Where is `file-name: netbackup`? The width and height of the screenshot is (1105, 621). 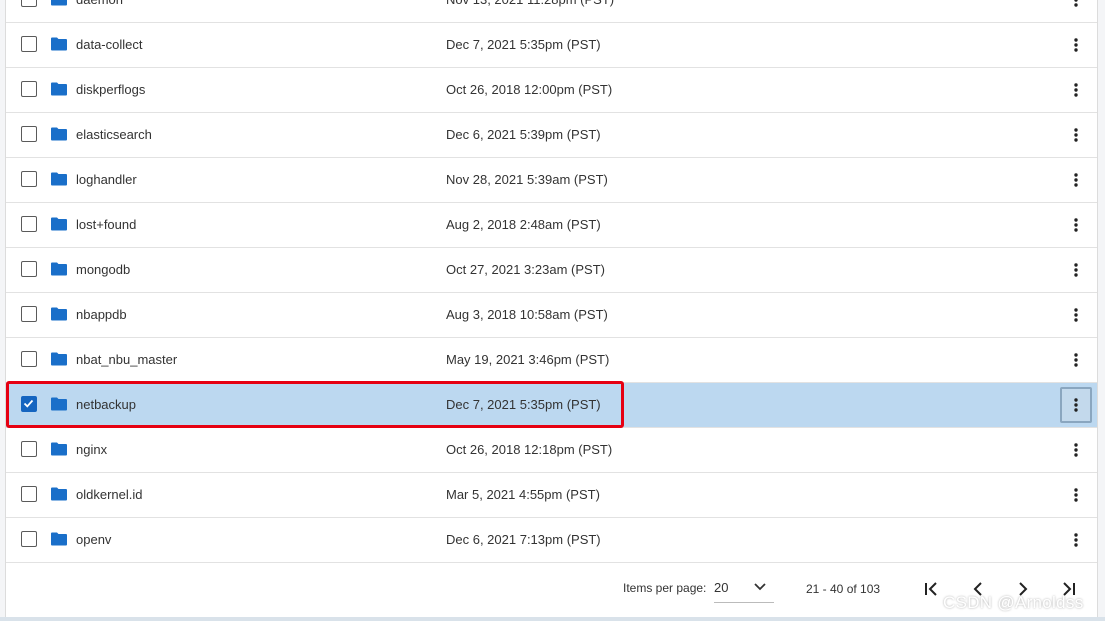 file-name: netbackup is located at coordinates (106, 404).